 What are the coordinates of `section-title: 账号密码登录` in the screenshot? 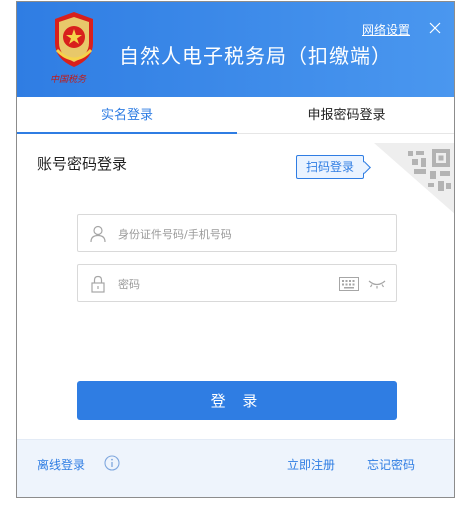 It's located at (82, 164).